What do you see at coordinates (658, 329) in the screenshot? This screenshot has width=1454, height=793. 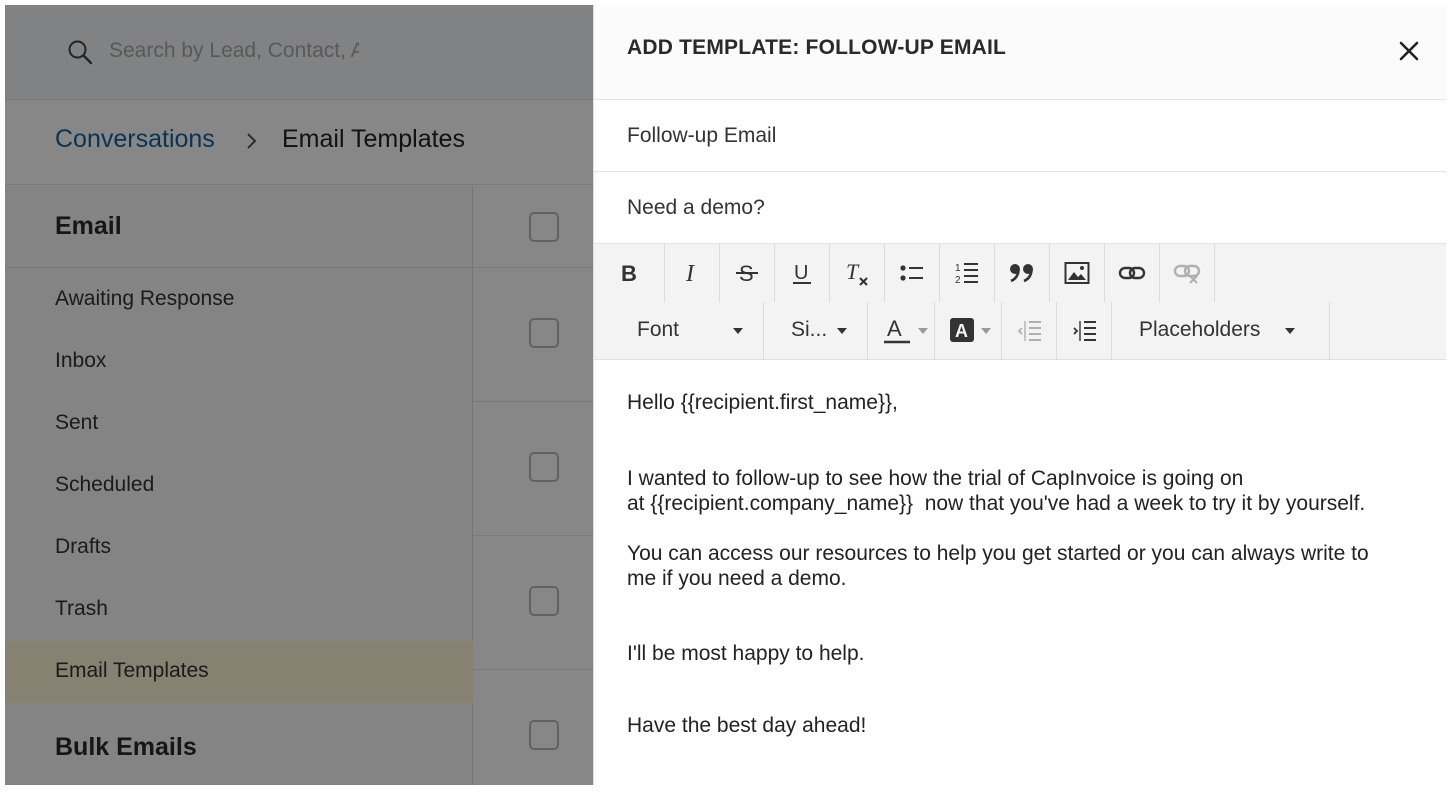 I see `font-dropdown-label: Font` at bounding box center [658, 329].